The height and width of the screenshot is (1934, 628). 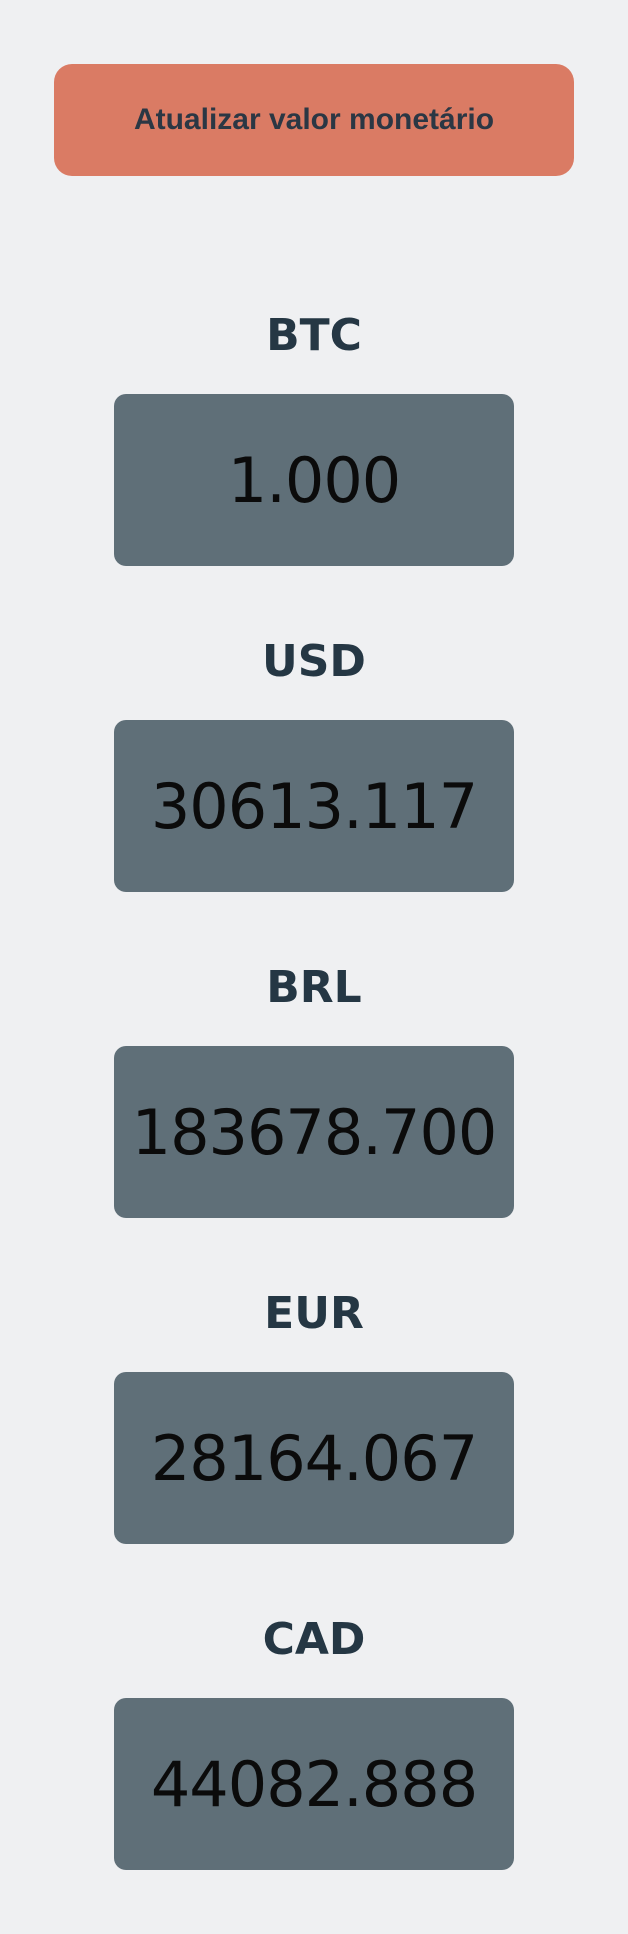 What do you see at coordinates (314, 120) in the screenshot?
I see `update-currency-button: Atualizar valor monetário` at bounding box center [314, 120].